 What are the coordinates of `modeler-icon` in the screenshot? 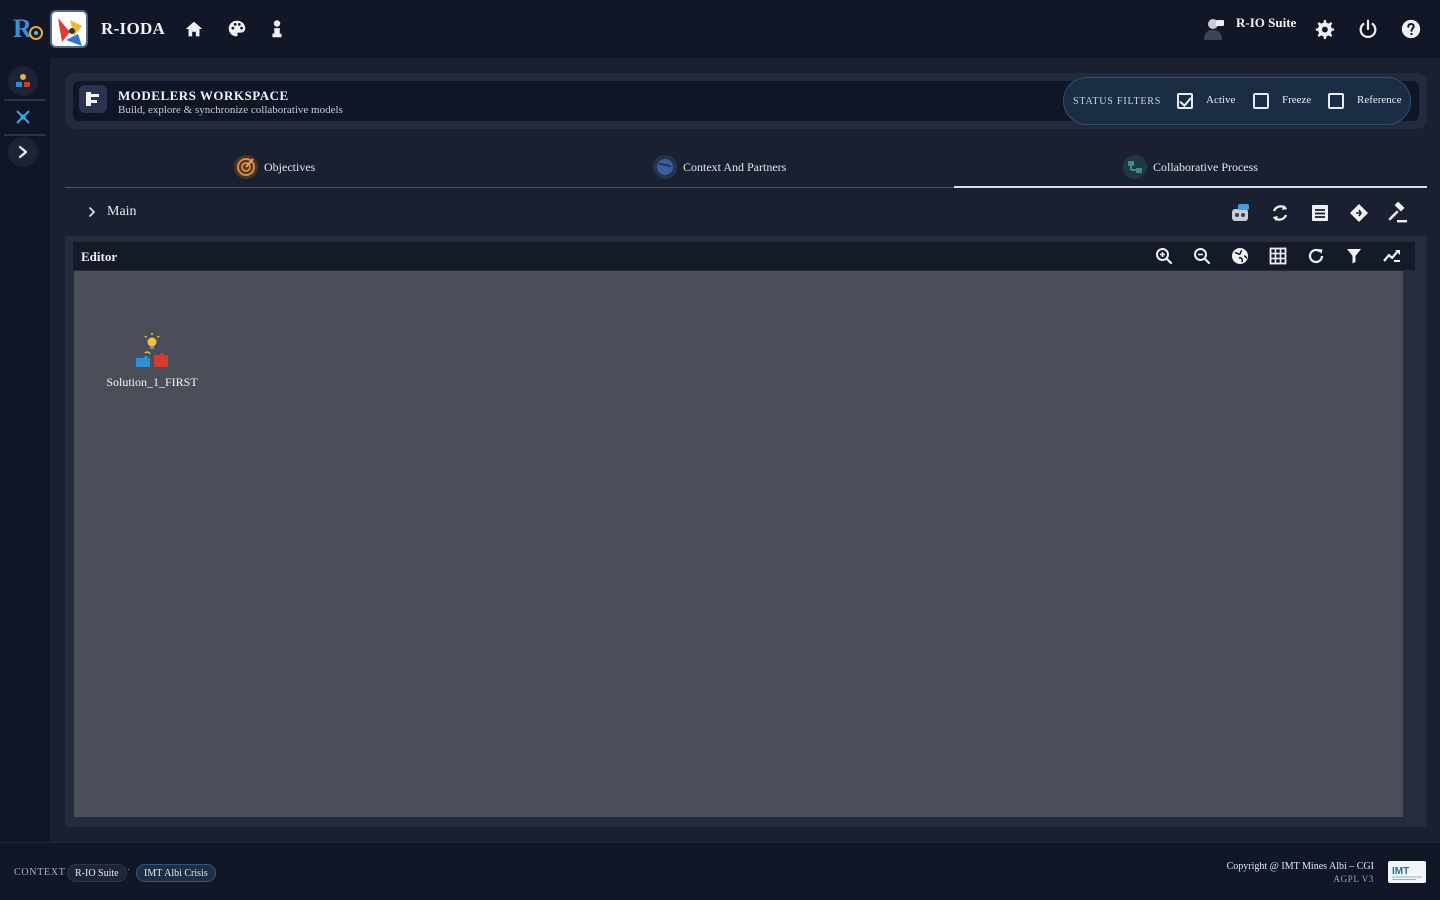 It's located at (23, 80).